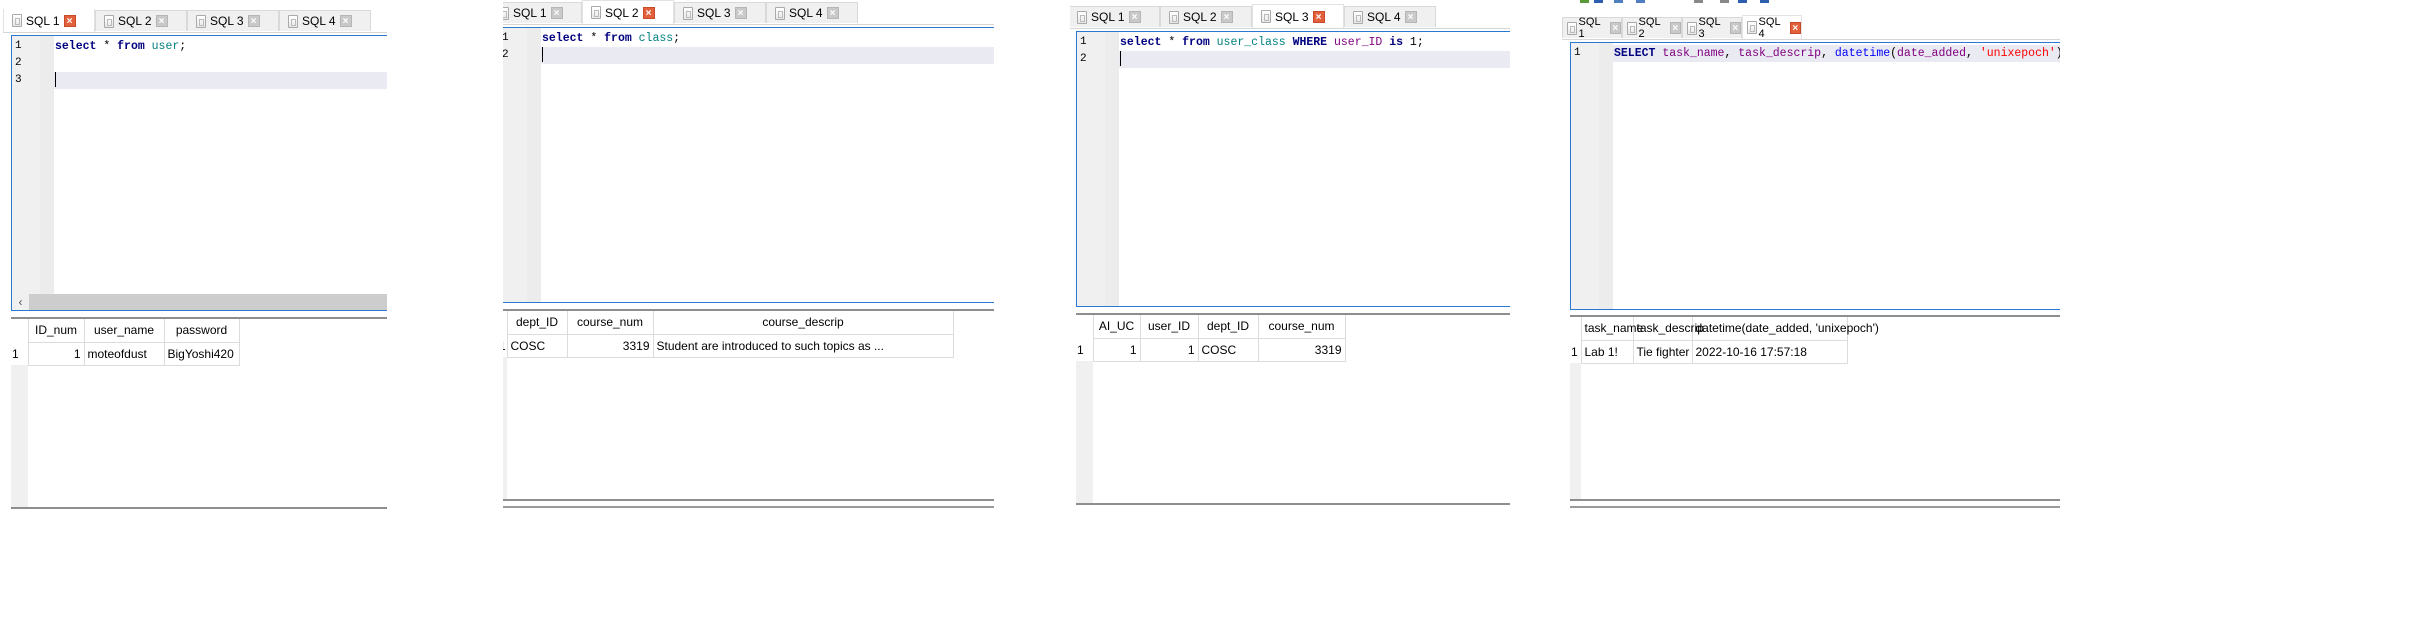 This screenshot has width=2428, height=628. What do you see at coordinates (220, 46) in the screenshot?
I see `code-line: select * from user;` at bounding box center [220, 46].